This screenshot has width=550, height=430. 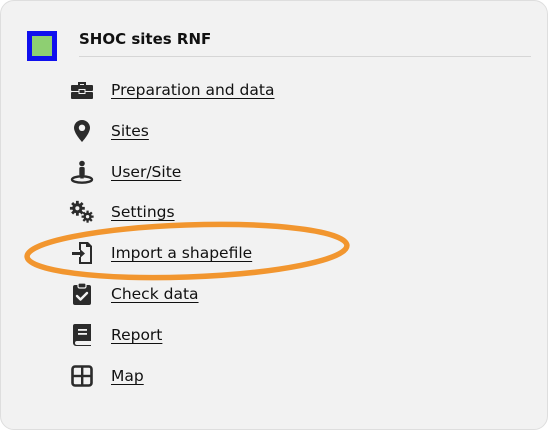 I want to click on menu-item-map: Map, so click(x=106, y=376).